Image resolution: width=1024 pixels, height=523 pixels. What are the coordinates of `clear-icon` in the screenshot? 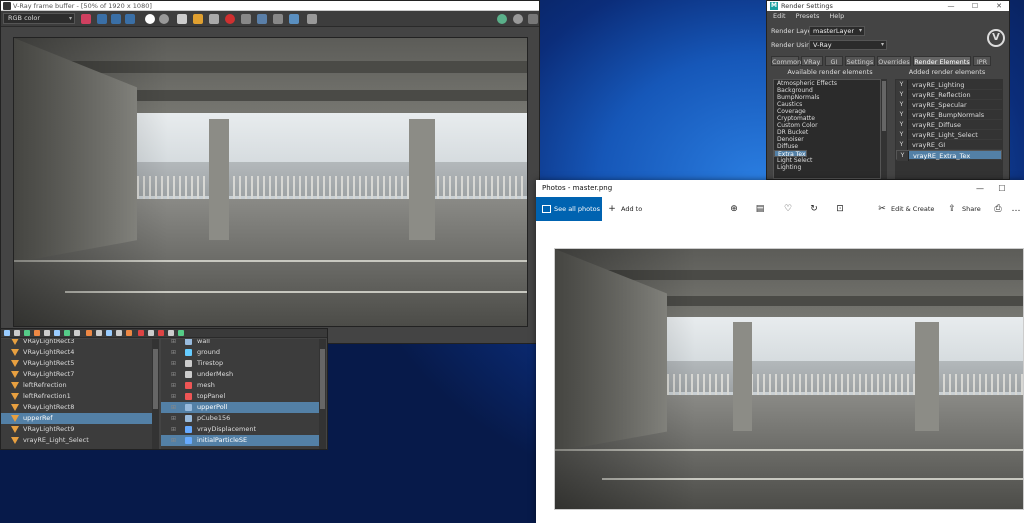 It's located at (214, 19).